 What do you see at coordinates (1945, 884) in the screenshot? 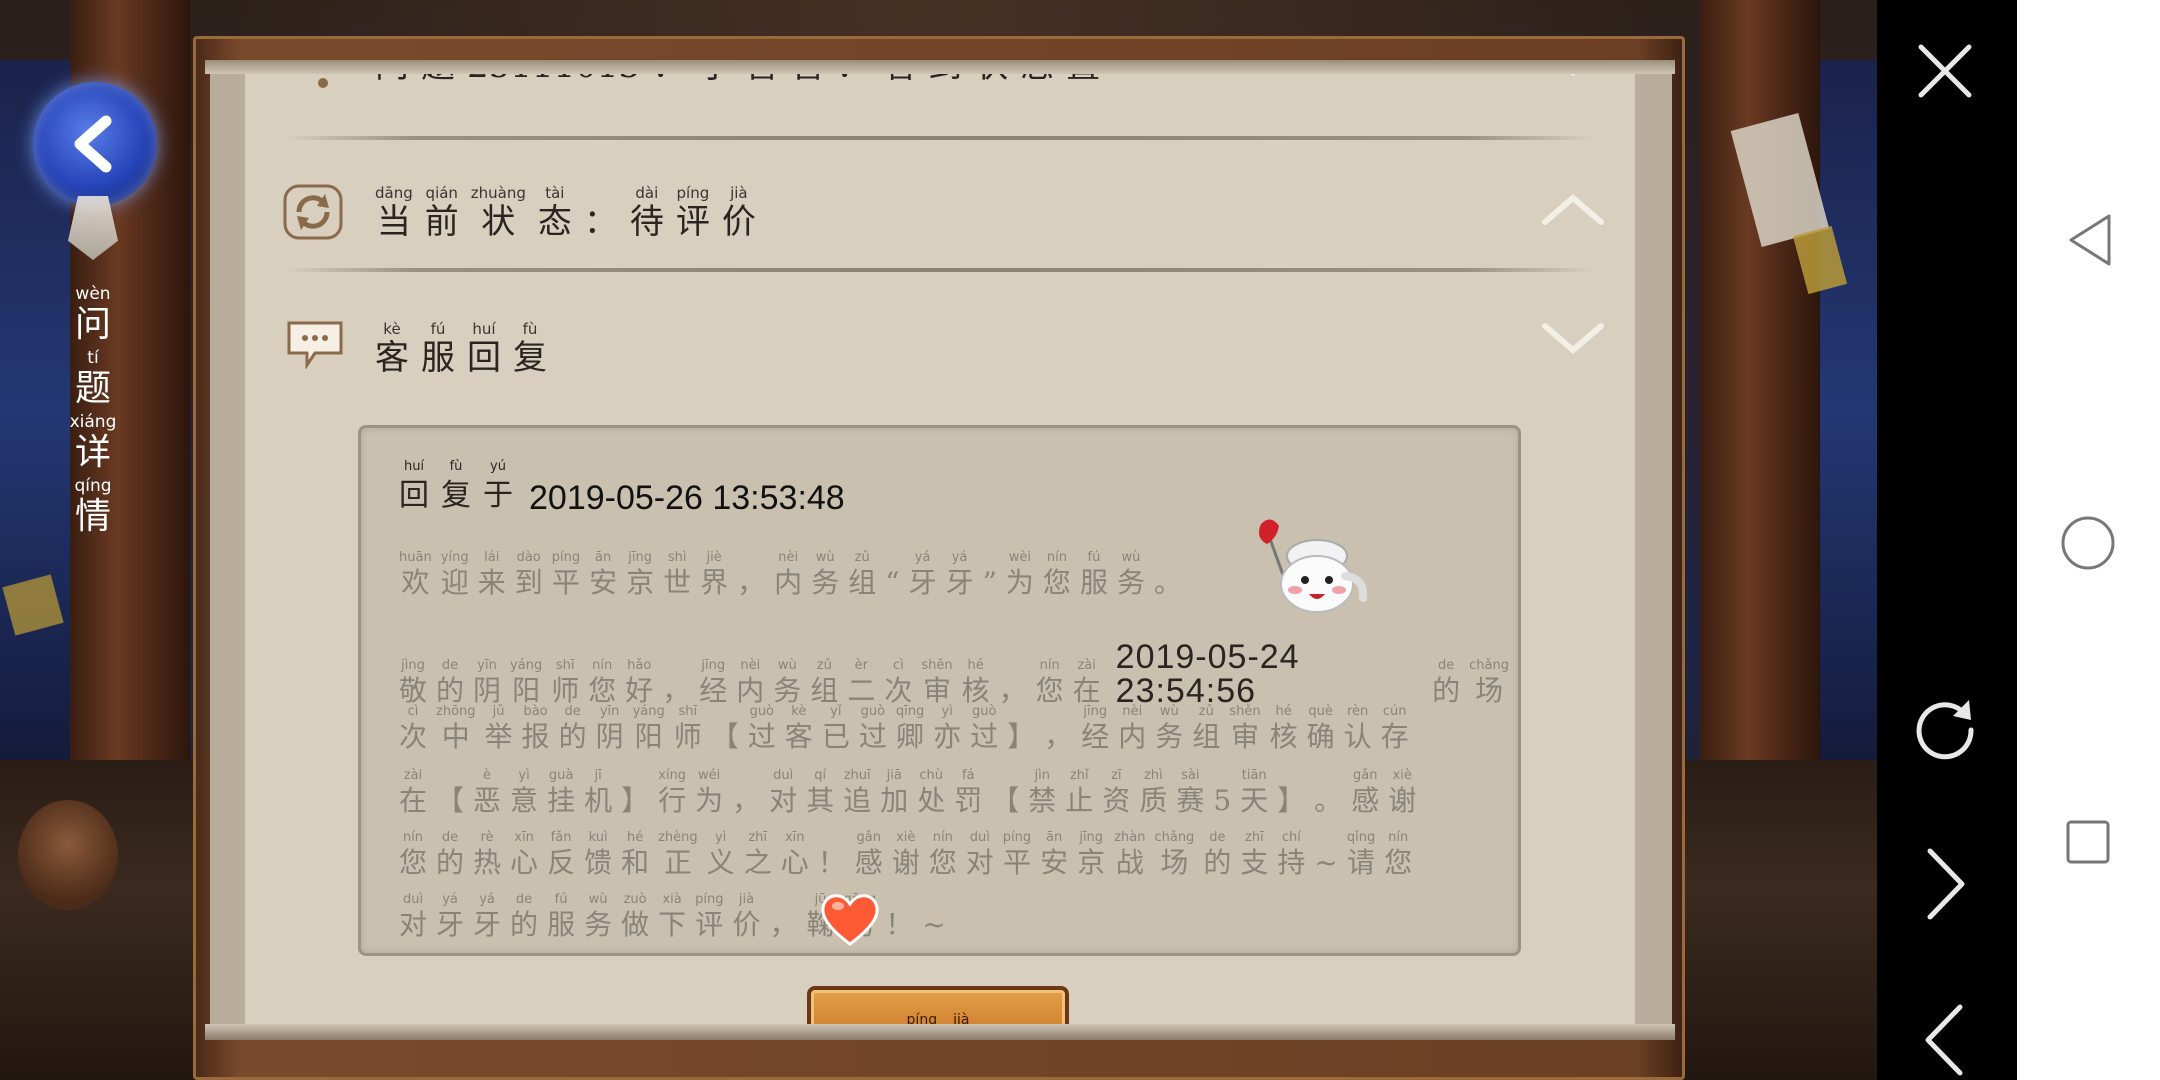
I see `forward-button` at bounding box center [1945, 884].